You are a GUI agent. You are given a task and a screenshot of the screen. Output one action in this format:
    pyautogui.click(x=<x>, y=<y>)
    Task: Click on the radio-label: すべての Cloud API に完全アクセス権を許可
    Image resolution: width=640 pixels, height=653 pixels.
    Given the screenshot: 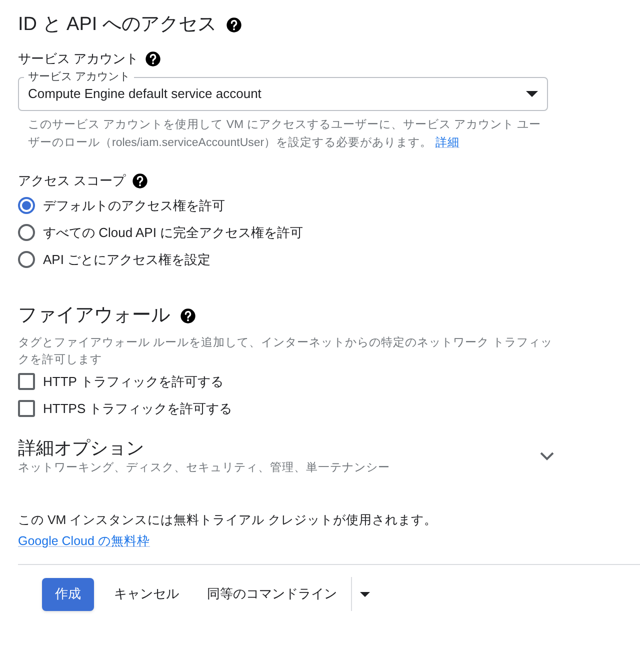 What is the action you would take?
    pyautogui.click(x=173, y=233)
    